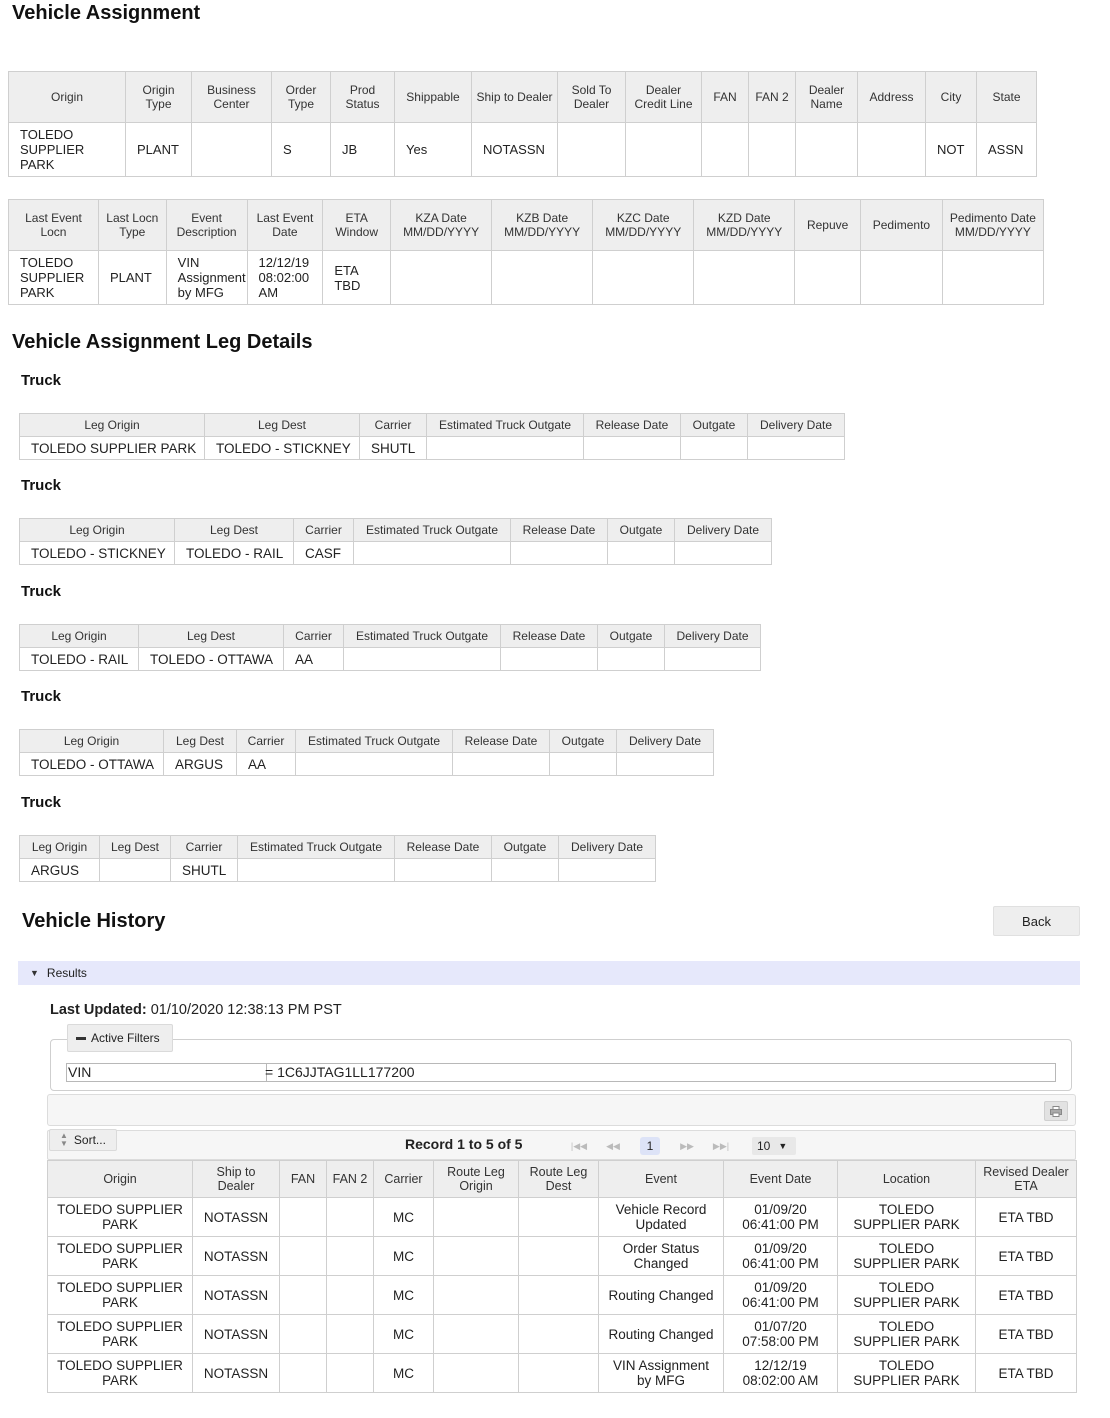 This screenshot has height=1418, width=1110. I want to click on table-cell: Order Status Changed, so click(661, 1256).